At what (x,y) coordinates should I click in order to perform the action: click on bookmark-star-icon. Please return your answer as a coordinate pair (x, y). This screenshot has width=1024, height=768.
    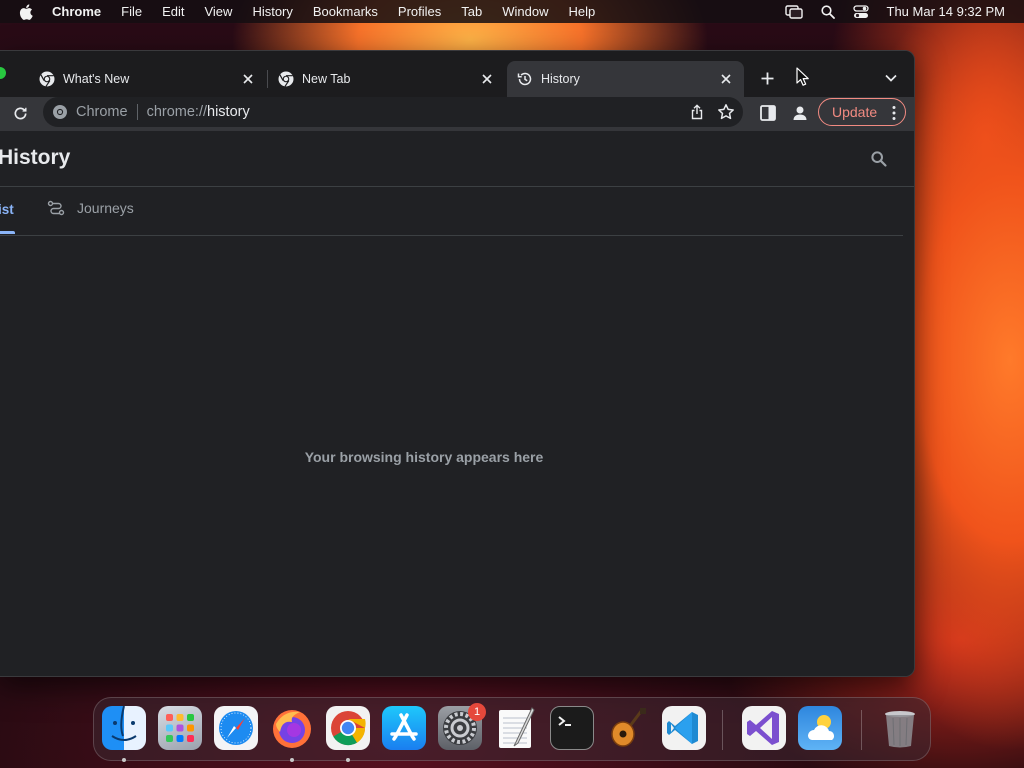
    Looking at the image, I should click on (726, 112).